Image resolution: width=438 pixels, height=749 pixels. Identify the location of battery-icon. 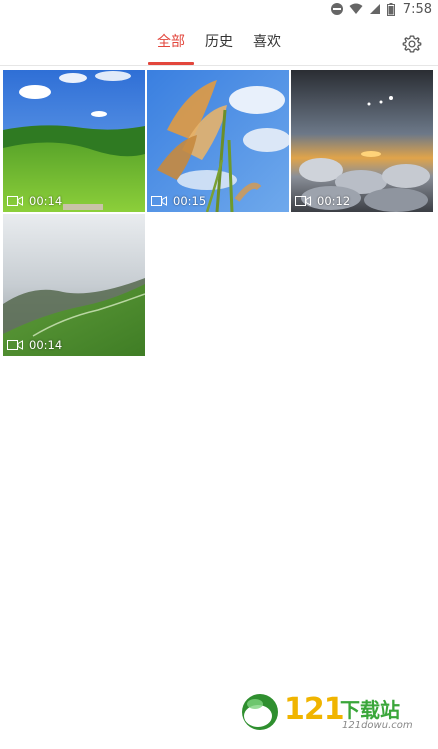
(390, 9).